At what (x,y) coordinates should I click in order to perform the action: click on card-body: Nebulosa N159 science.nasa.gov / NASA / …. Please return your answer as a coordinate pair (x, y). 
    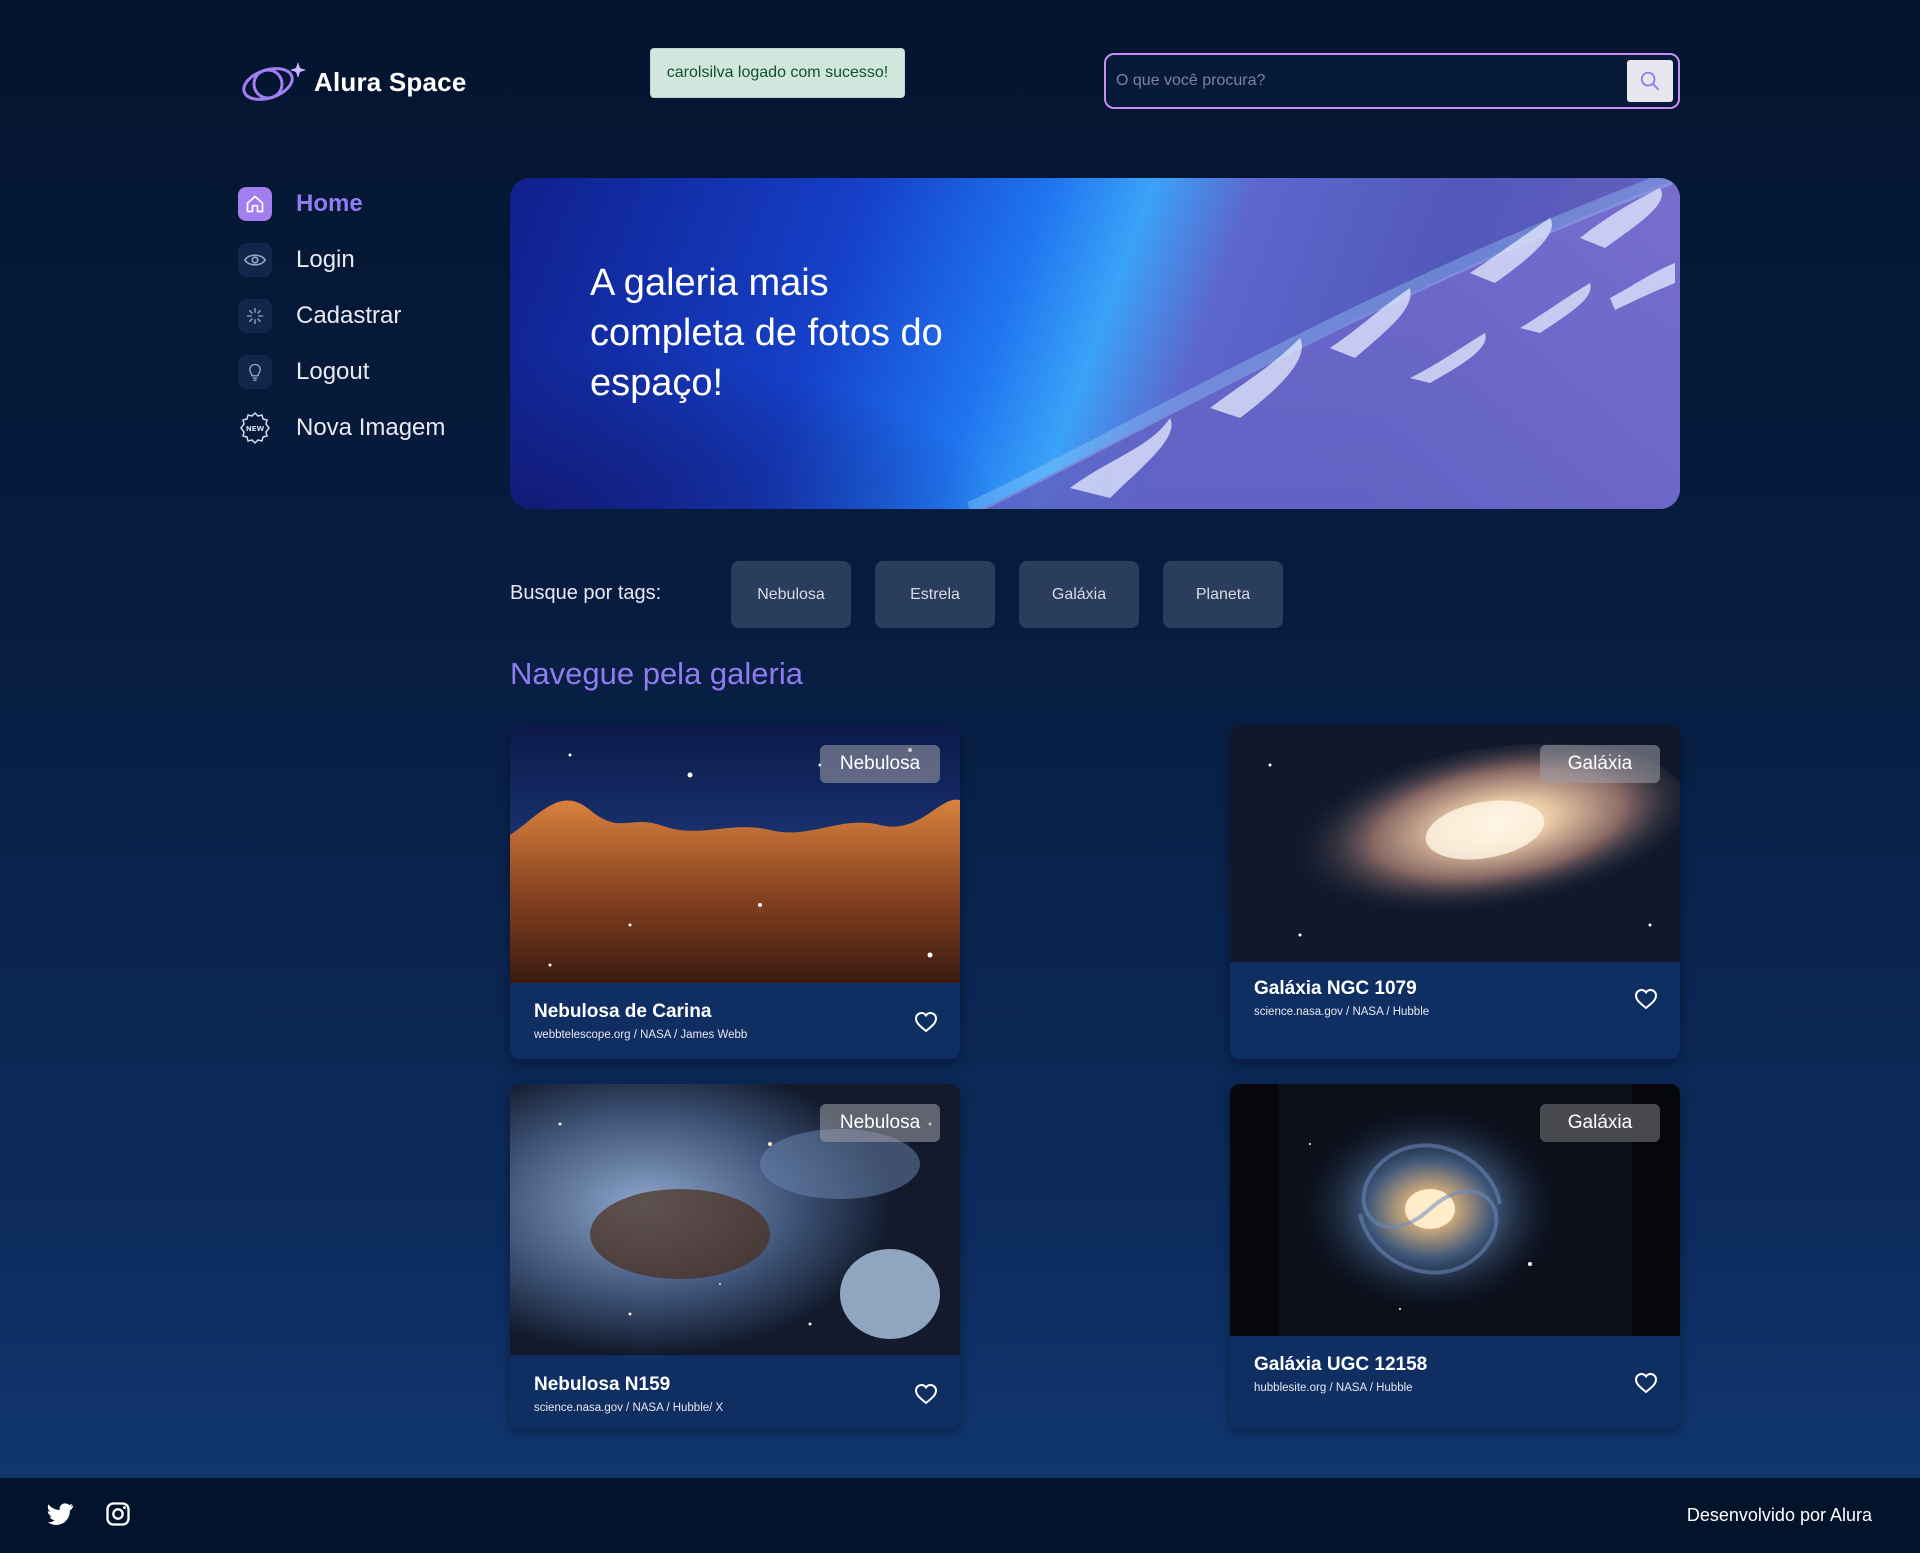
    Looking at the image, I should click on (735, 1392).